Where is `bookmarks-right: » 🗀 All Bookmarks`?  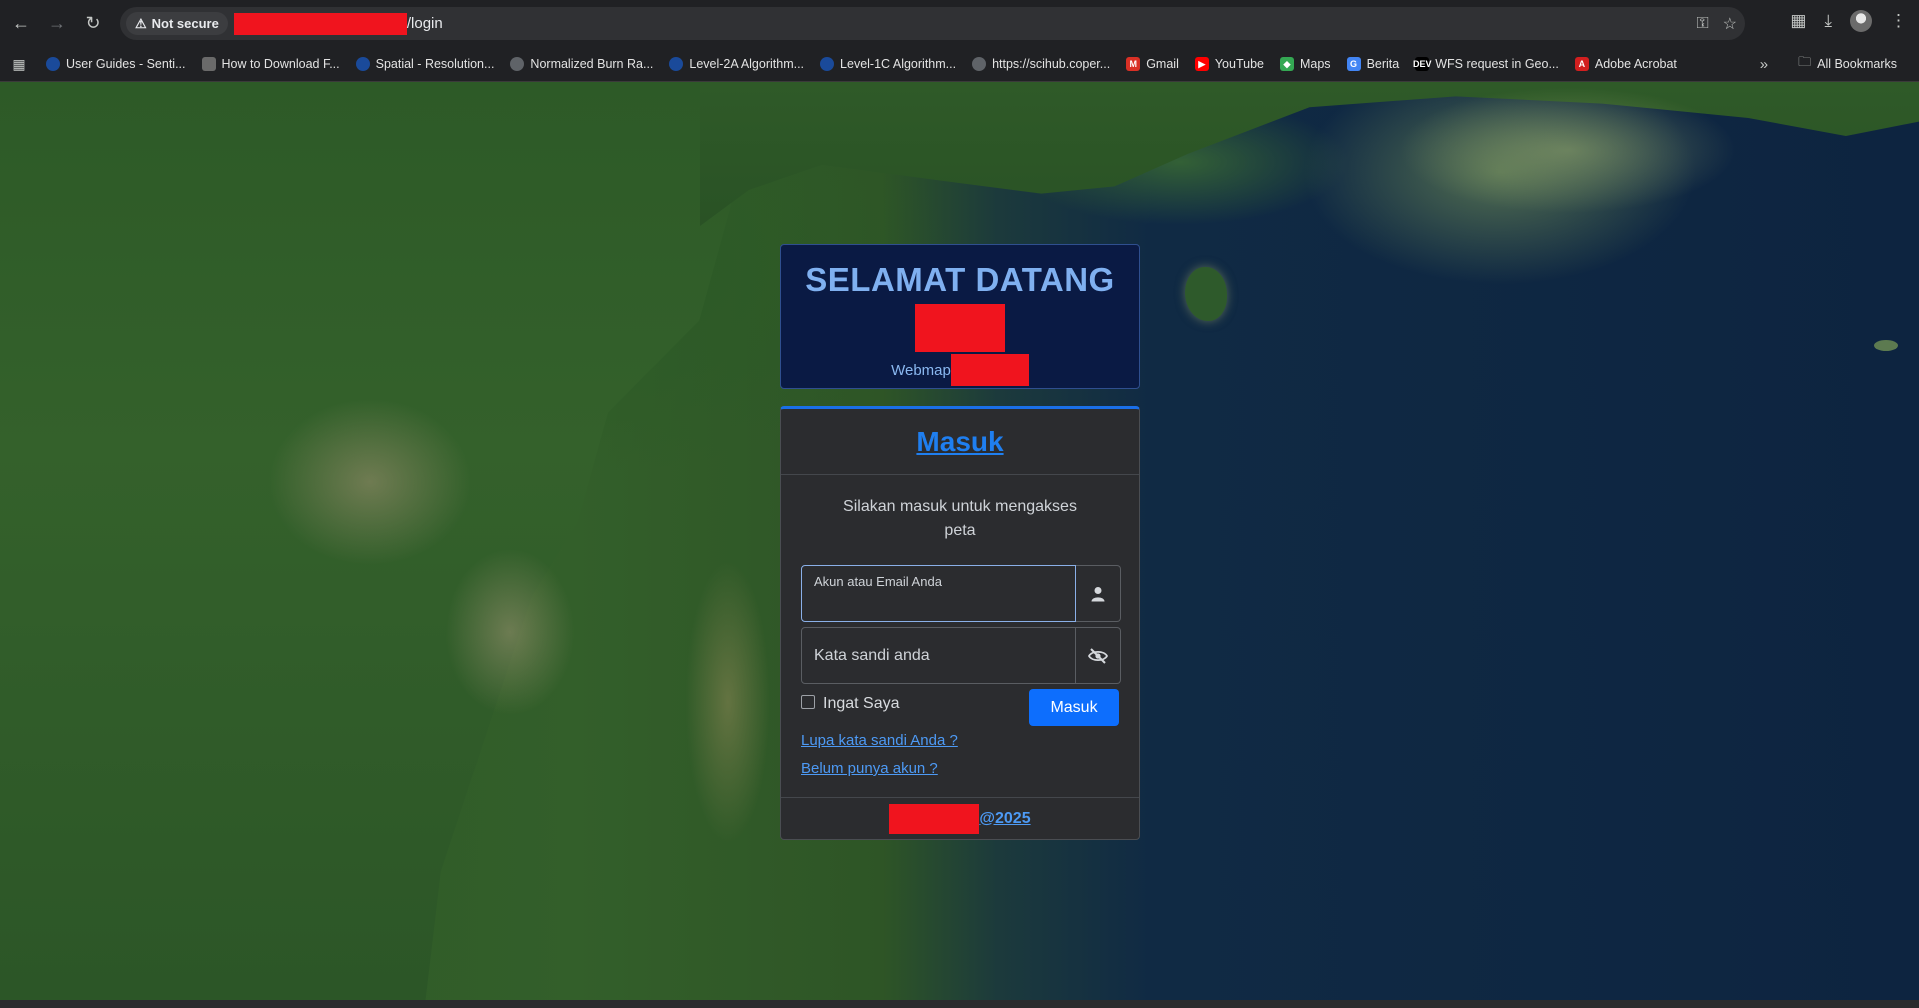 bookmarks-right: » 🗀 All Bookmarks is located at coordinates (1832, 64).